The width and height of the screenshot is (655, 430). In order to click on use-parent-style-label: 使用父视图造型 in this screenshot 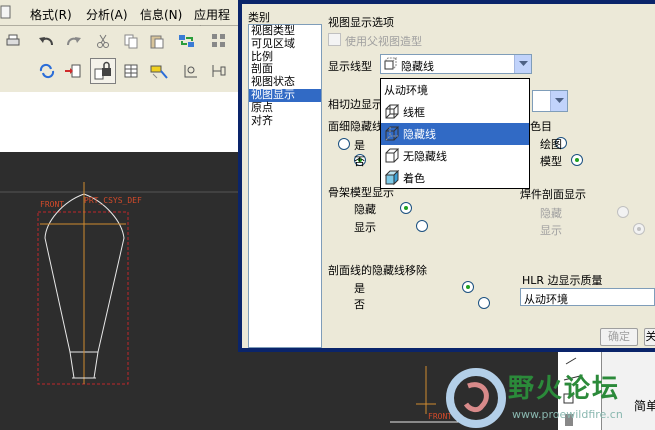, I will do `click(383, 41)`.